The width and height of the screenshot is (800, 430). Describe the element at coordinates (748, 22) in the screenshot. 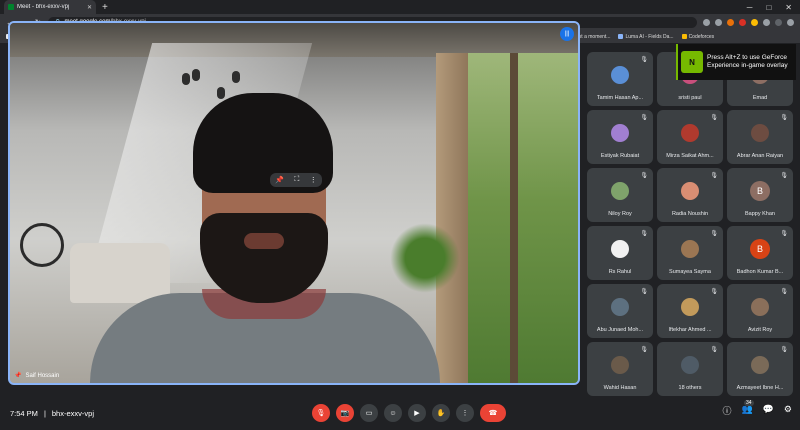

I see `extensions-area` at that location.